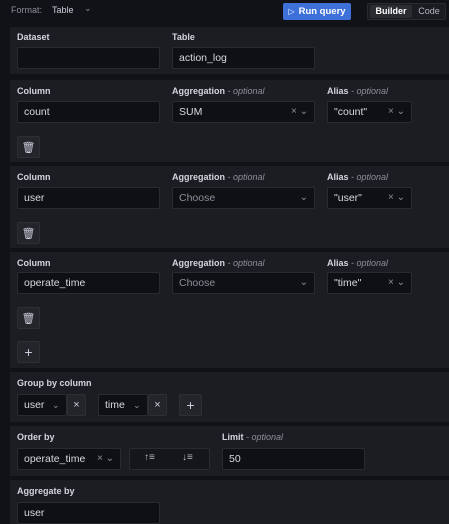  I want to click on sort-ascending-icon: ↑≡, so click(149, 457).